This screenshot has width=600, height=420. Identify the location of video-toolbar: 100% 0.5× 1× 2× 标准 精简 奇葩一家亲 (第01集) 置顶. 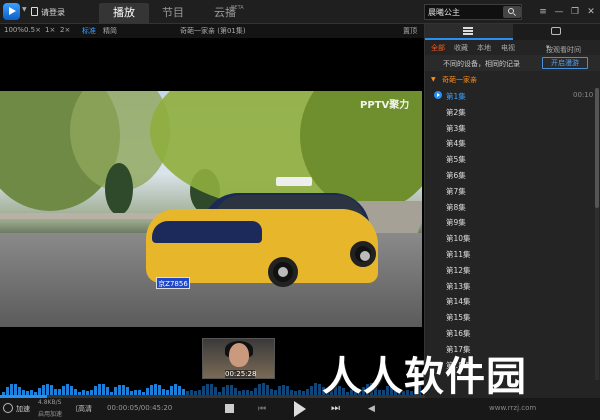
(212, 31).